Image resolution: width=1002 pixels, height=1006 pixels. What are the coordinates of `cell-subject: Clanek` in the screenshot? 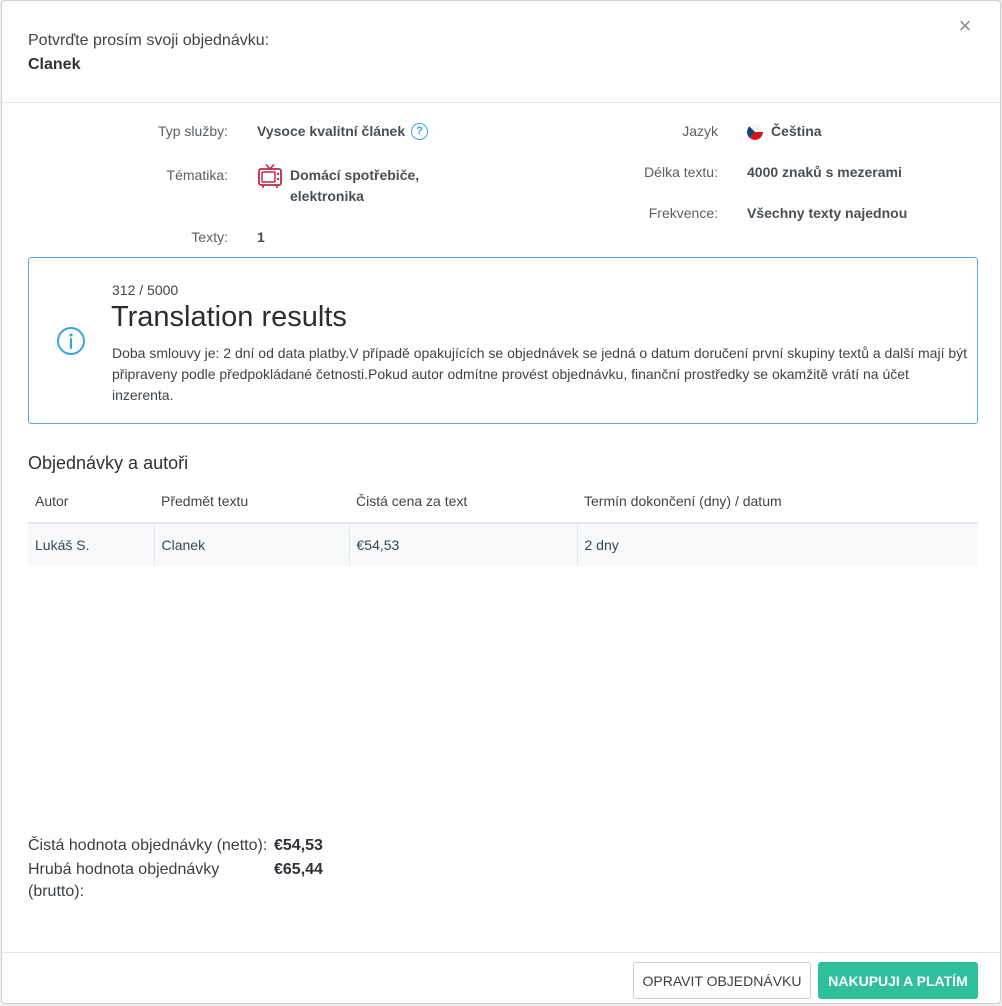 It's located at (251, 544).